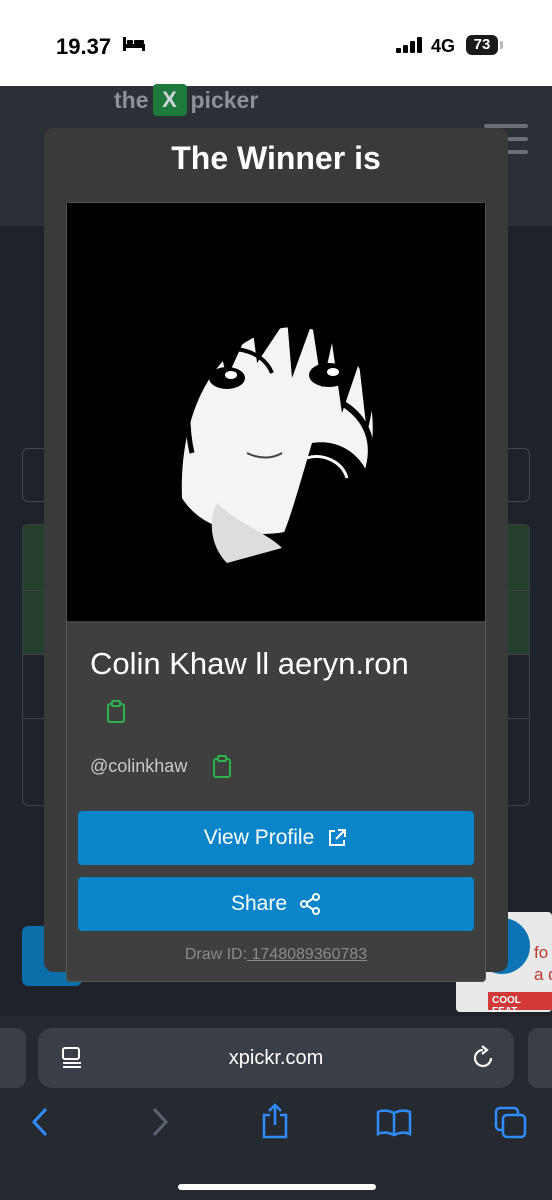 The image size is (552, 1200). Describe the element at coordinates (310, 904) in the screenshot. I see `share-icon` at that location.